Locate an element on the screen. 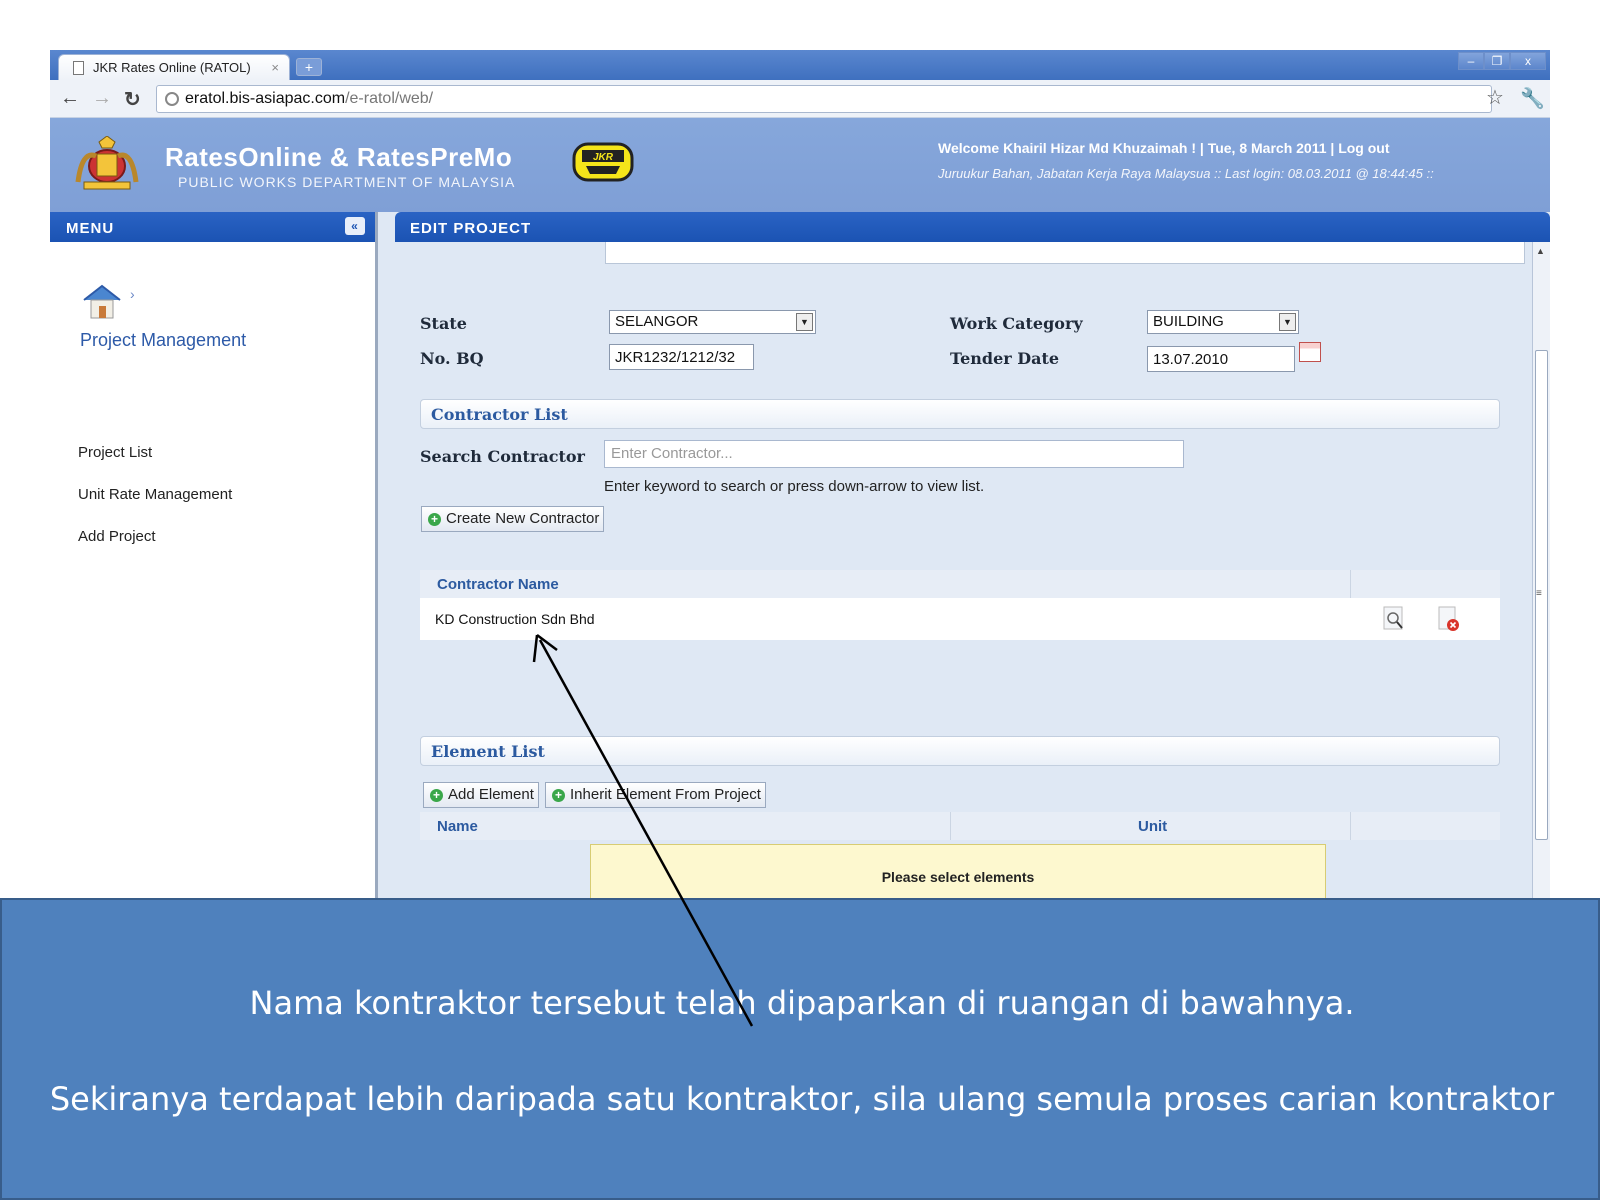 The width and height of the screenshot is (1600, 1200). section-title: Project Management is located at coordinates (163, 340).